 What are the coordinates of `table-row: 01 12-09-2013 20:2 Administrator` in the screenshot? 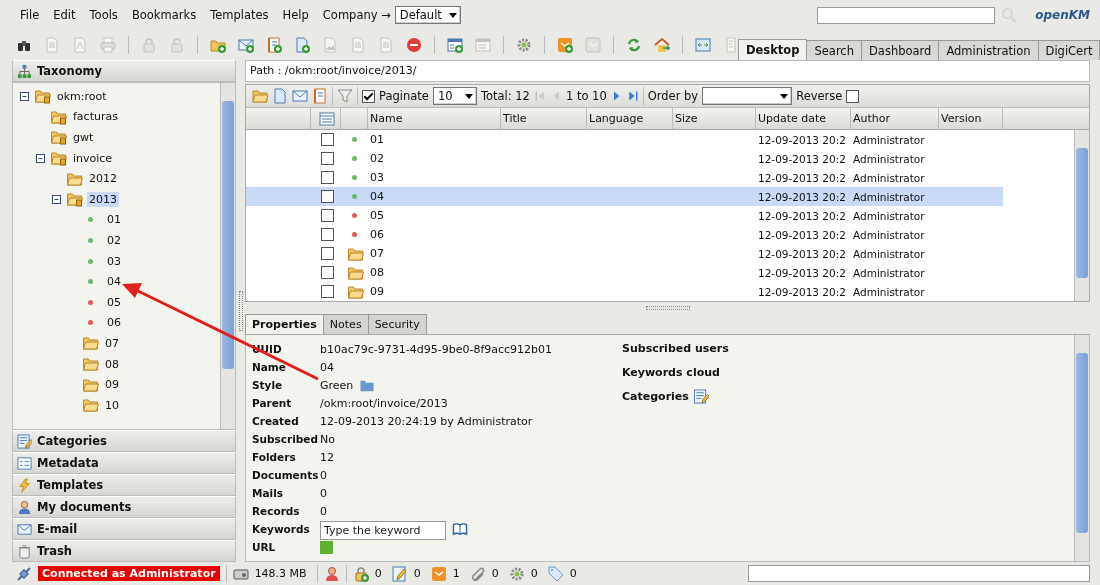 It's located at (624, 139).